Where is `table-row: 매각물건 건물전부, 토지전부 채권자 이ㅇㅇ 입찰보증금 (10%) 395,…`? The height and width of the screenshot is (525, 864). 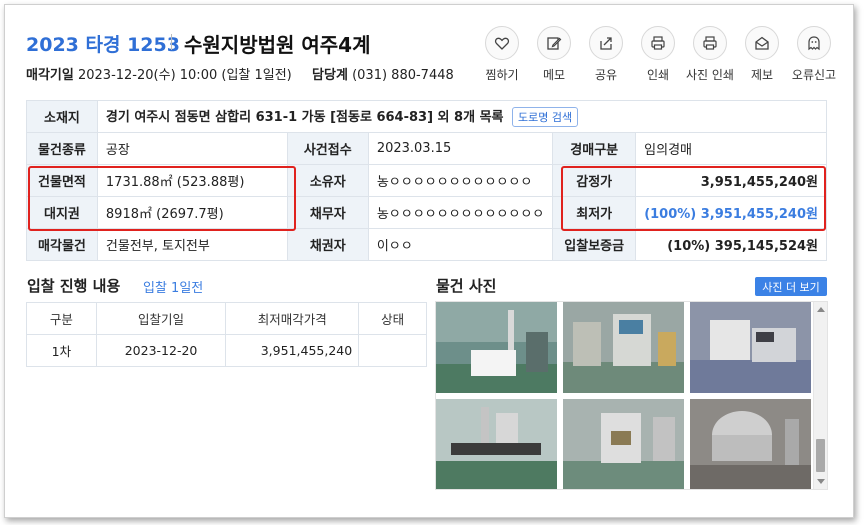 table-row: 매각물건 건물전부, 토지전부 채권자 이ㅇㅇ 입찰보증금 (10%) 395,… is located at coordinates (426, 244).